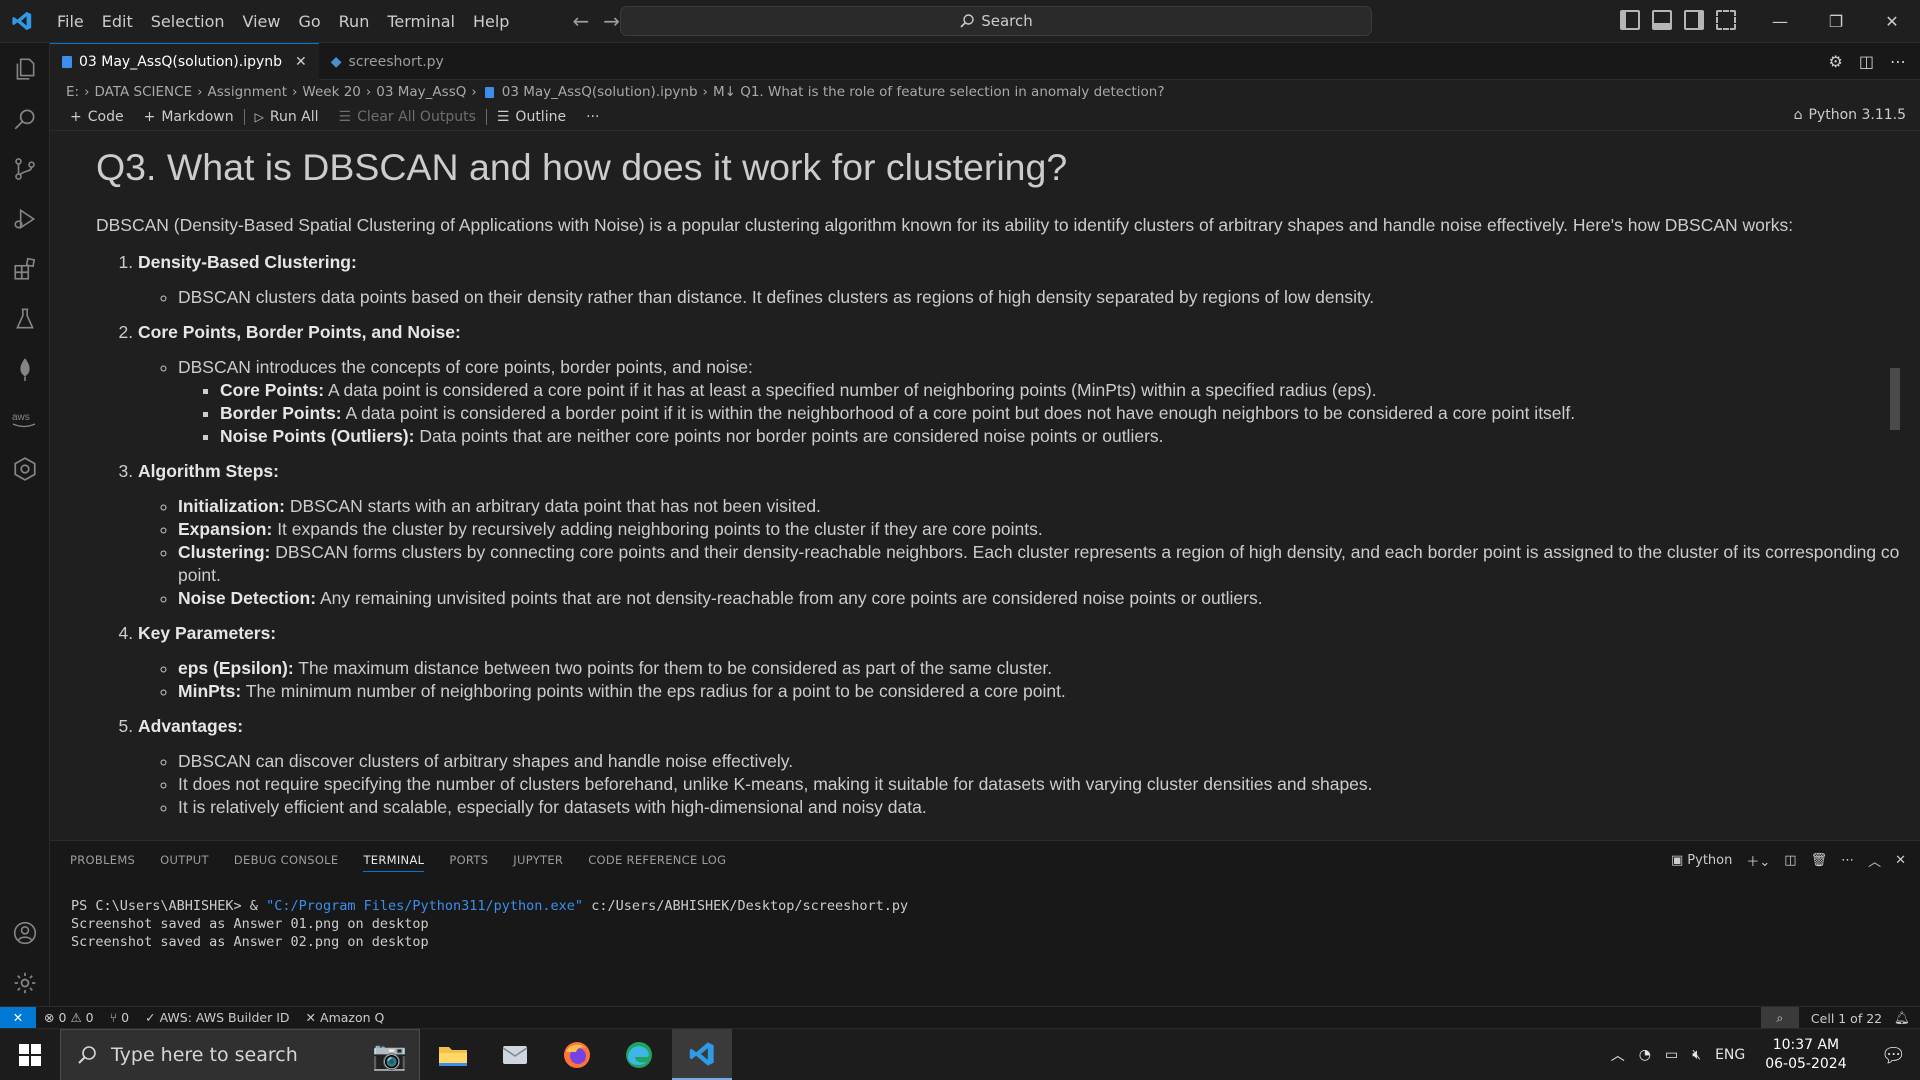 The width and height of the screenshot is (1920, 1080). What do you see at coordinates (1805, 1055) in the screenshot?
I see `clock: 10:37 AM 06-05-2024` at bounding box center [1805, 1055].